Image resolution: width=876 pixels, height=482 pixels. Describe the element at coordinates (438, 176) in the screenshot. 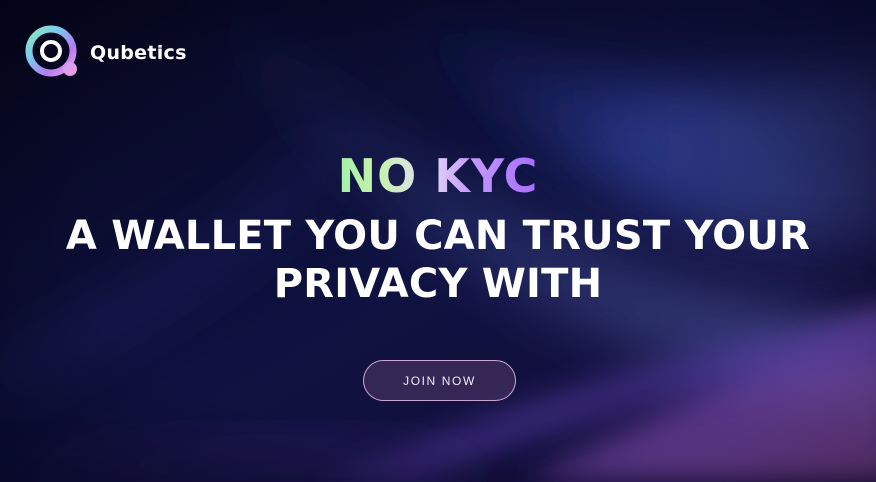

I see `accent-title: NO KYC` at that location.